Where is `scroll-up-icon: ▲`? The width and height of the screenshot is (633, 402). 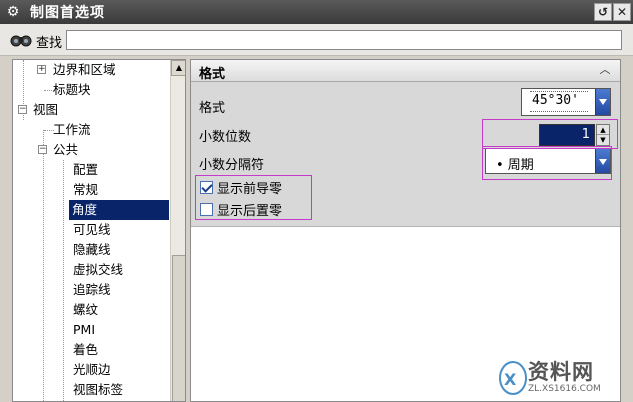
scroll-up-icon: ▲ is located at coordinates (178, 68).